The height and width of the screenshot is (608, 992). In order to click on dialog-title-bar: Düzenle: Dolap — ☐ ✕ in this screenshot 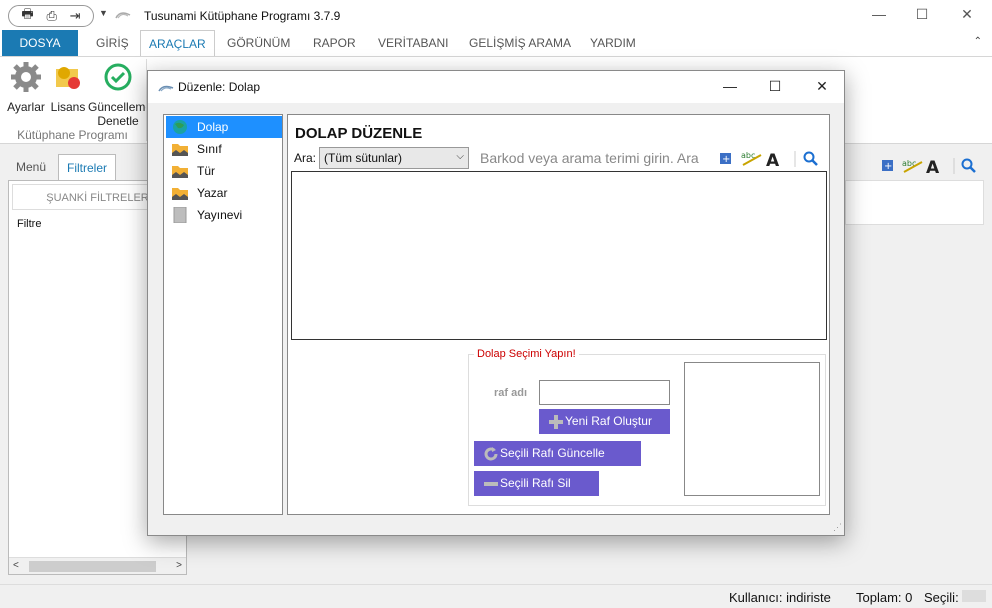, I will do `click(496, 87)`.